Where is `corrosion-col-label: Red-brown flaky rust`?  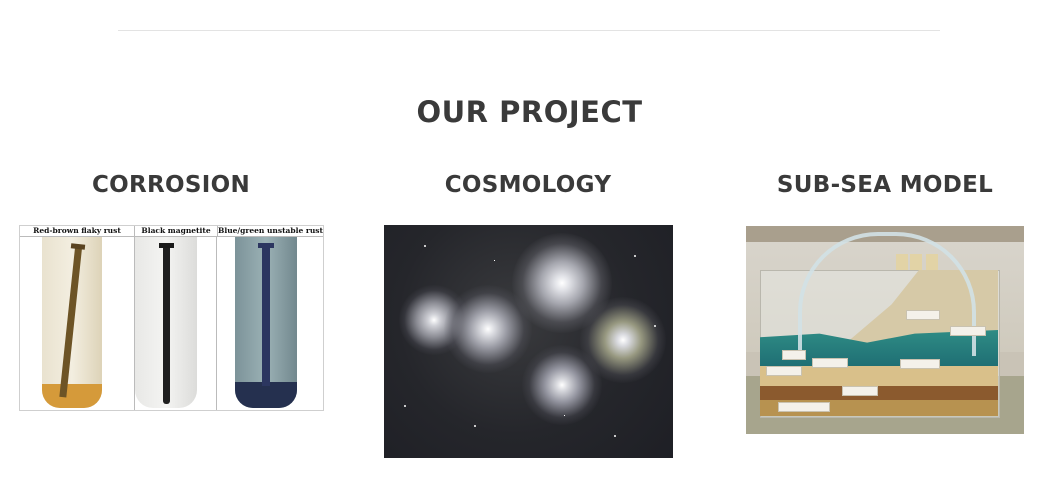 corrosion-col-label: Red-brown flaky rust is located at coordinates (77, 231).